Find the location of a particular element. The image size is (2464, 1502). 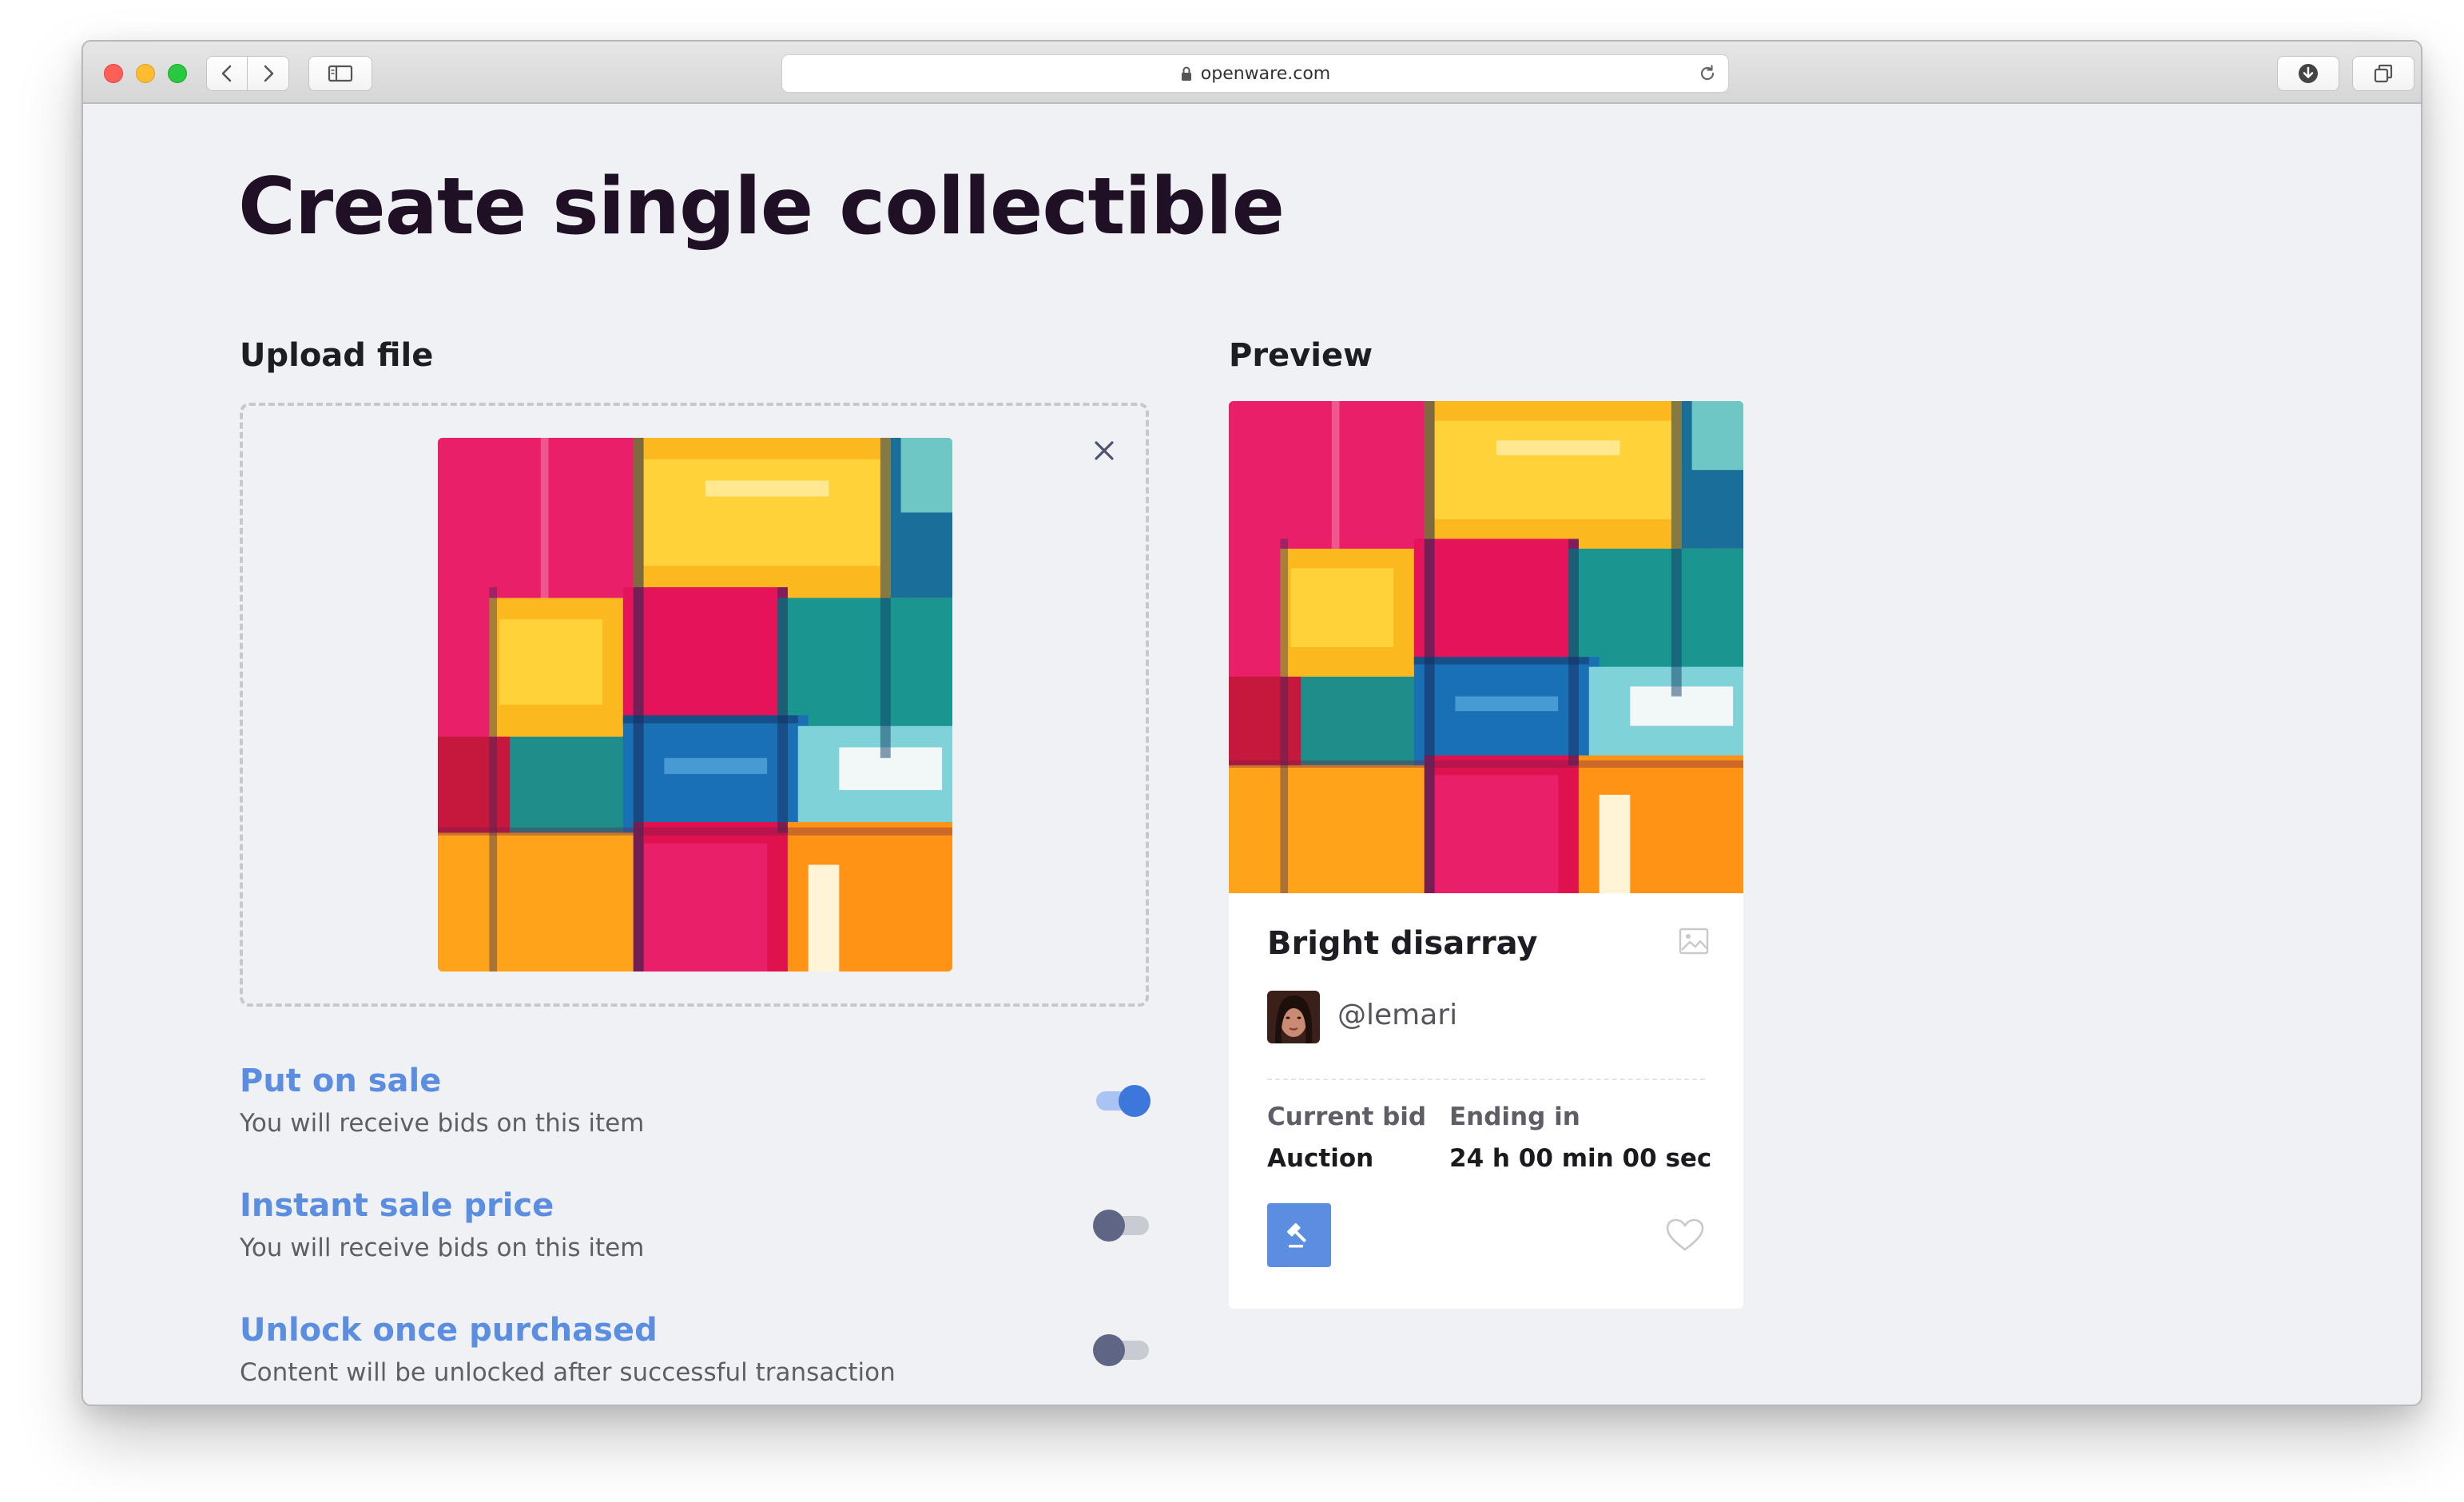

zoom-window-button is located at coordinates (177, 73).